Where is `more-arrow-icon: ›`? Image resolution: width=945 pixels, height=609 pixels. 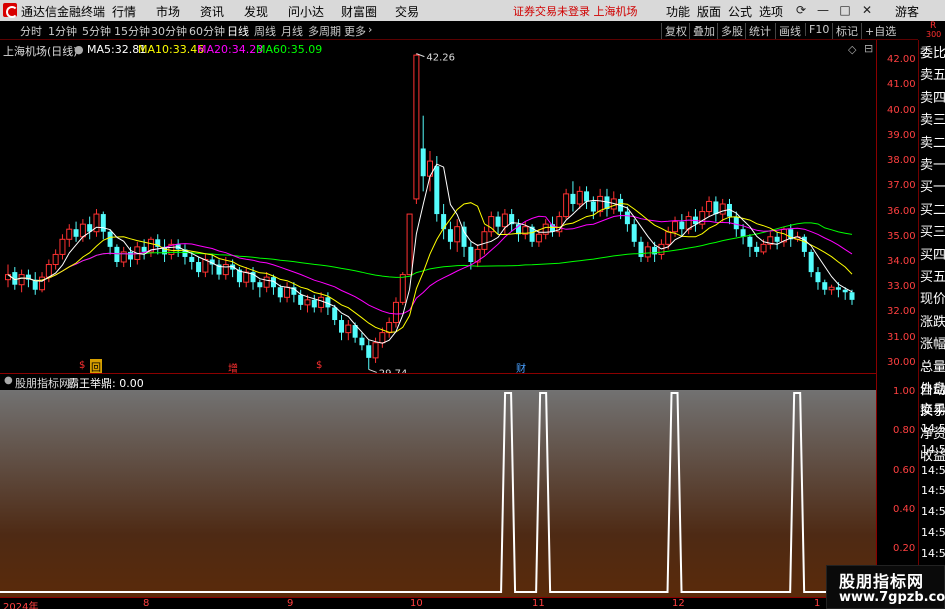
more-arrow-icon: › is located at coordinates (370, 29).